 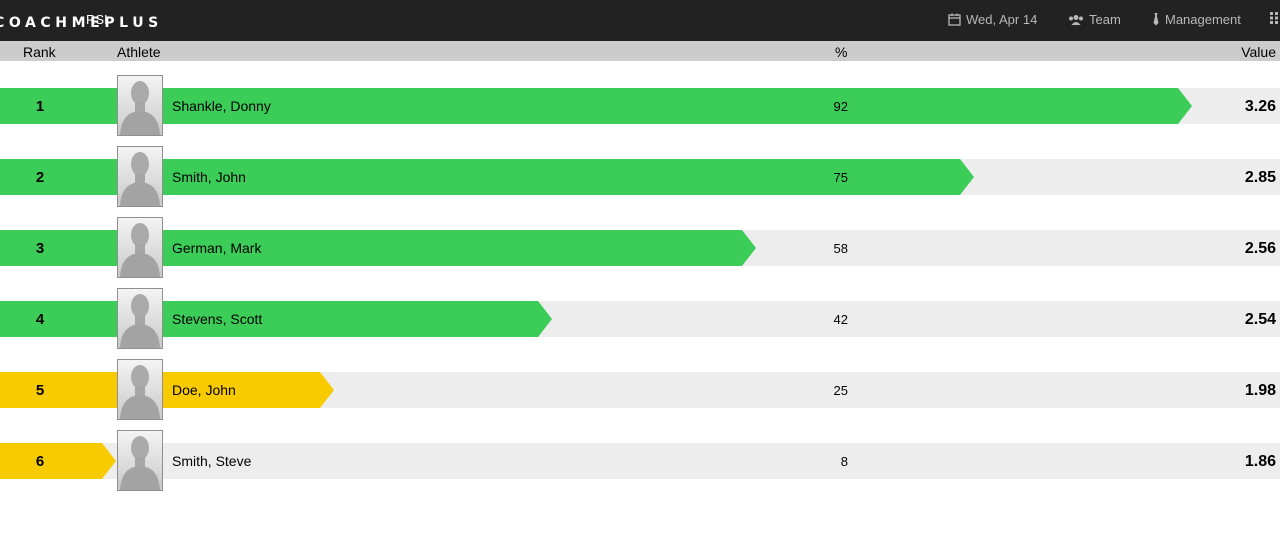 What do you see at coordinates (1002, 19) in the screenshot?
I see `date-label: Wed, Apr 14` at bounding box center [1002, 19].